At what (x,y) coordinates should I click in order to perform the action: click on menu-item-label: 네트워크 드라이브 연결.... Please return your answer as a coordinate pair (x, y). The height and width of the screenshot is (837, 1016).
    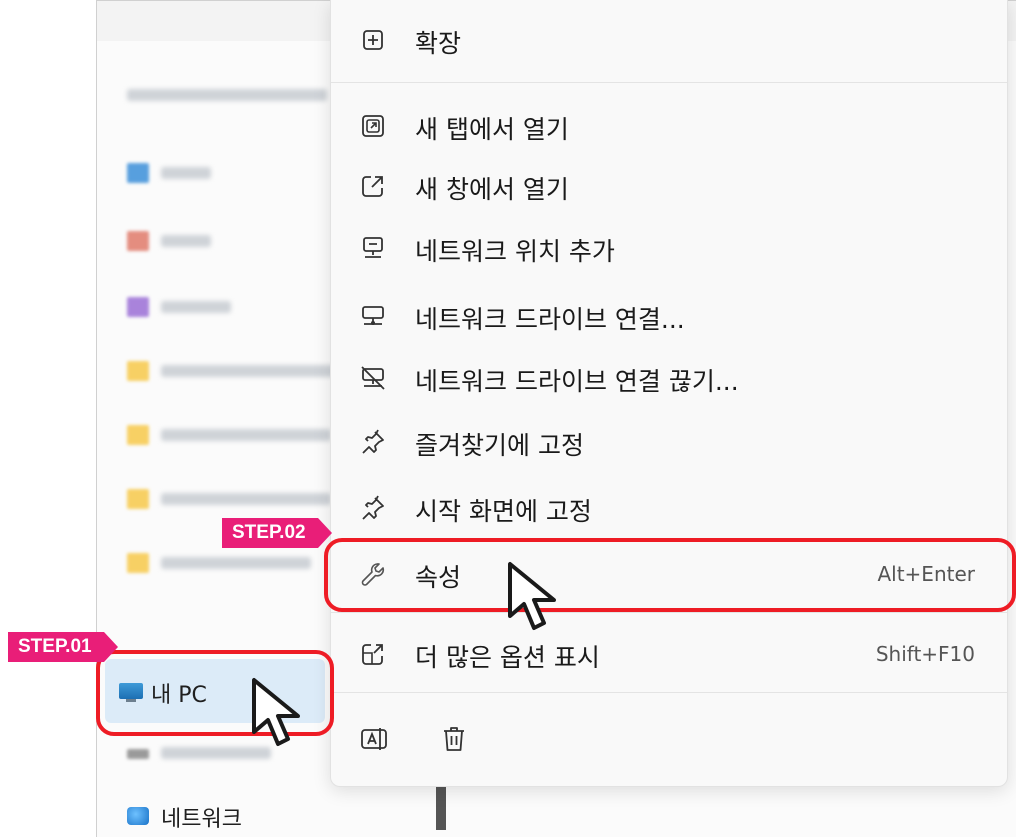
    Looking at the image, I should click on (550, 319).